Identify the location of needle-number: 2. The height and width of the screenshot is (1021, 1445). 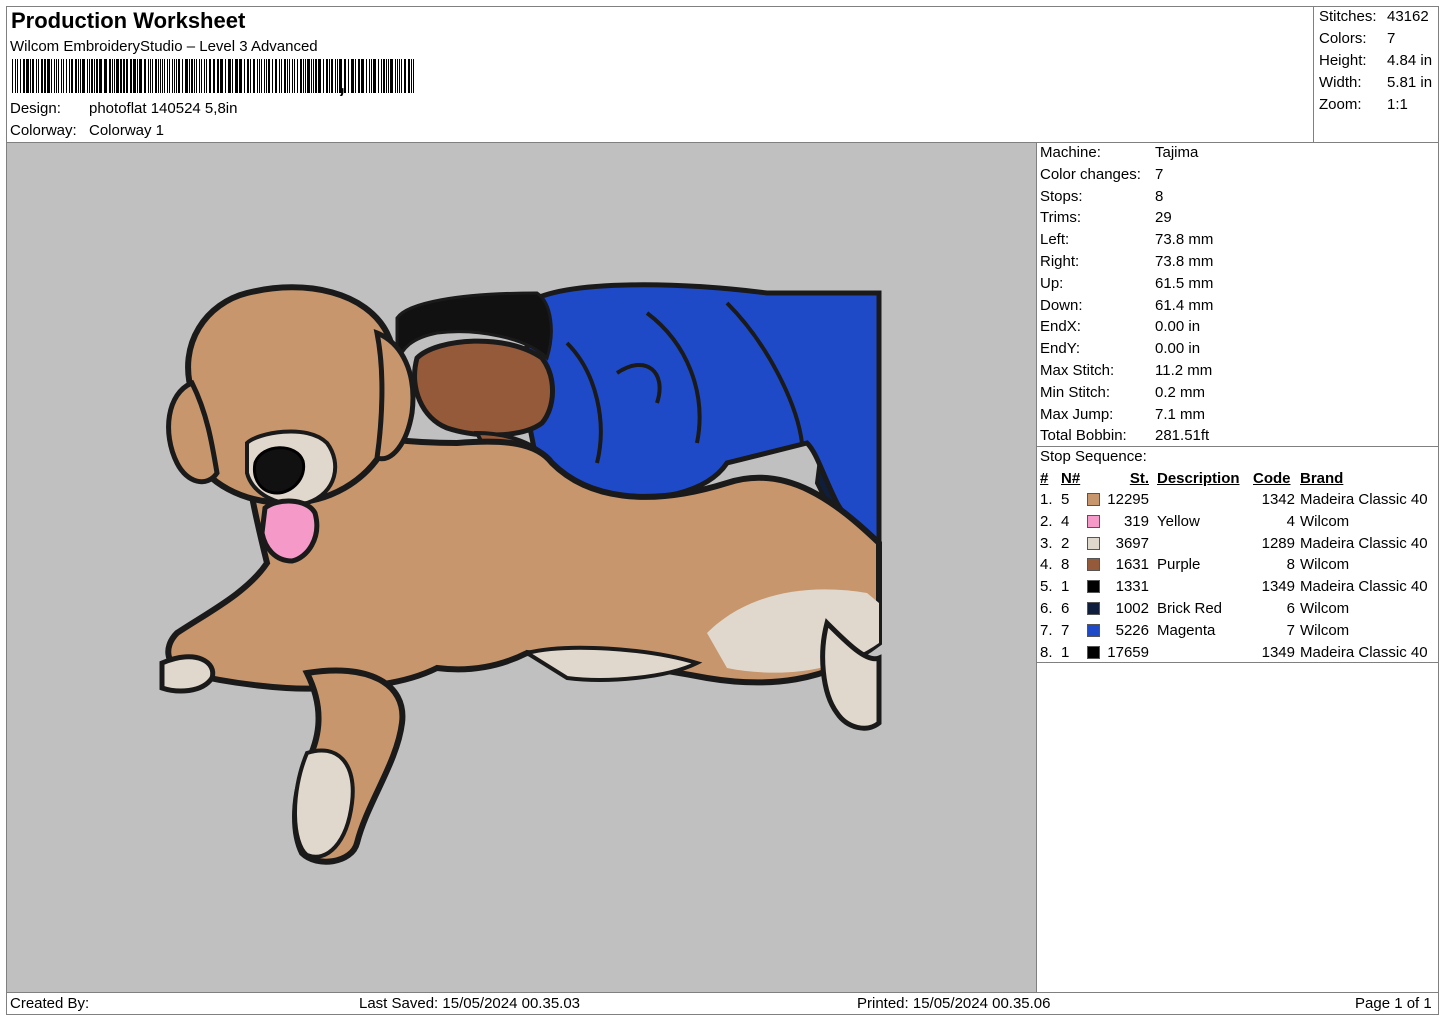
(1065, 543).